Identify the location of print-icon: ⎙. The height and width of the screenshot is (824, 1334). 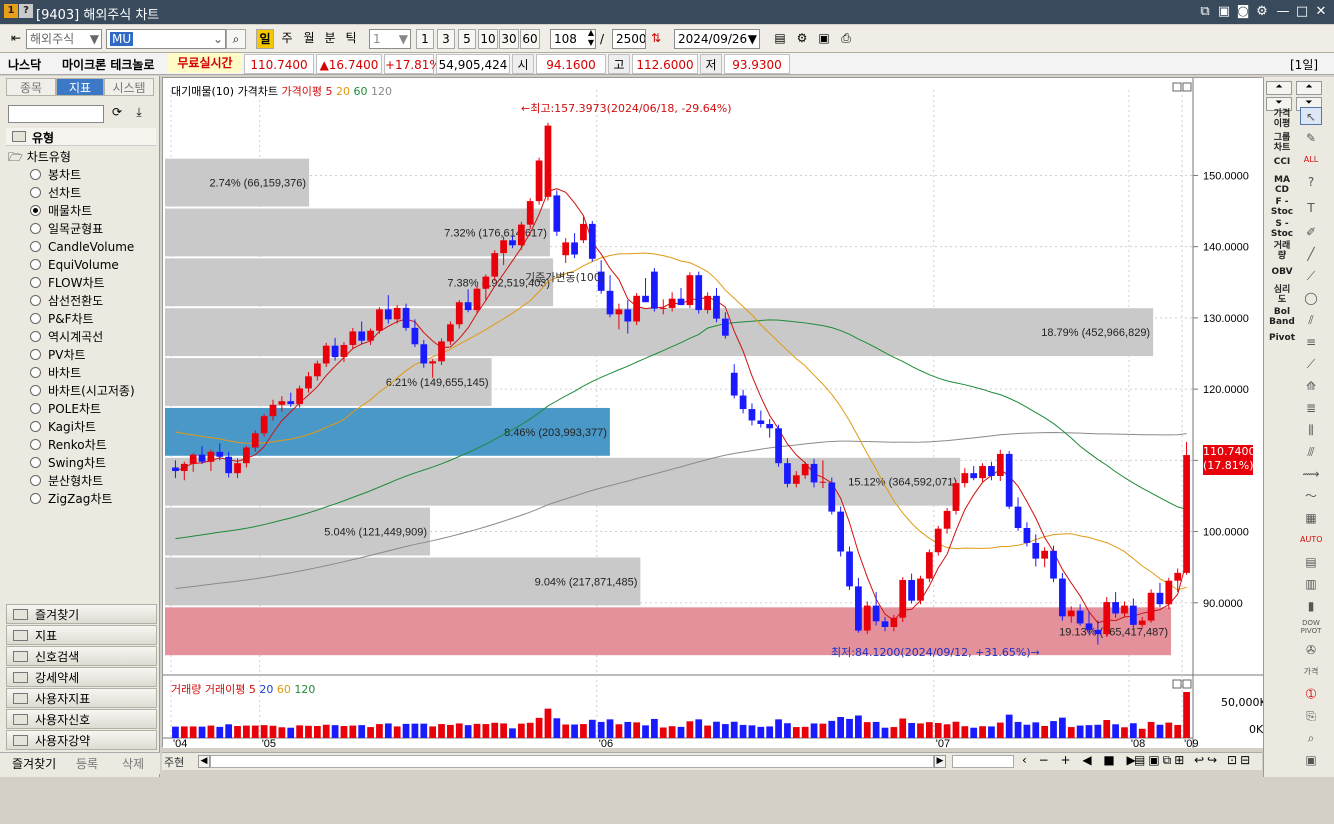
(846, 39).